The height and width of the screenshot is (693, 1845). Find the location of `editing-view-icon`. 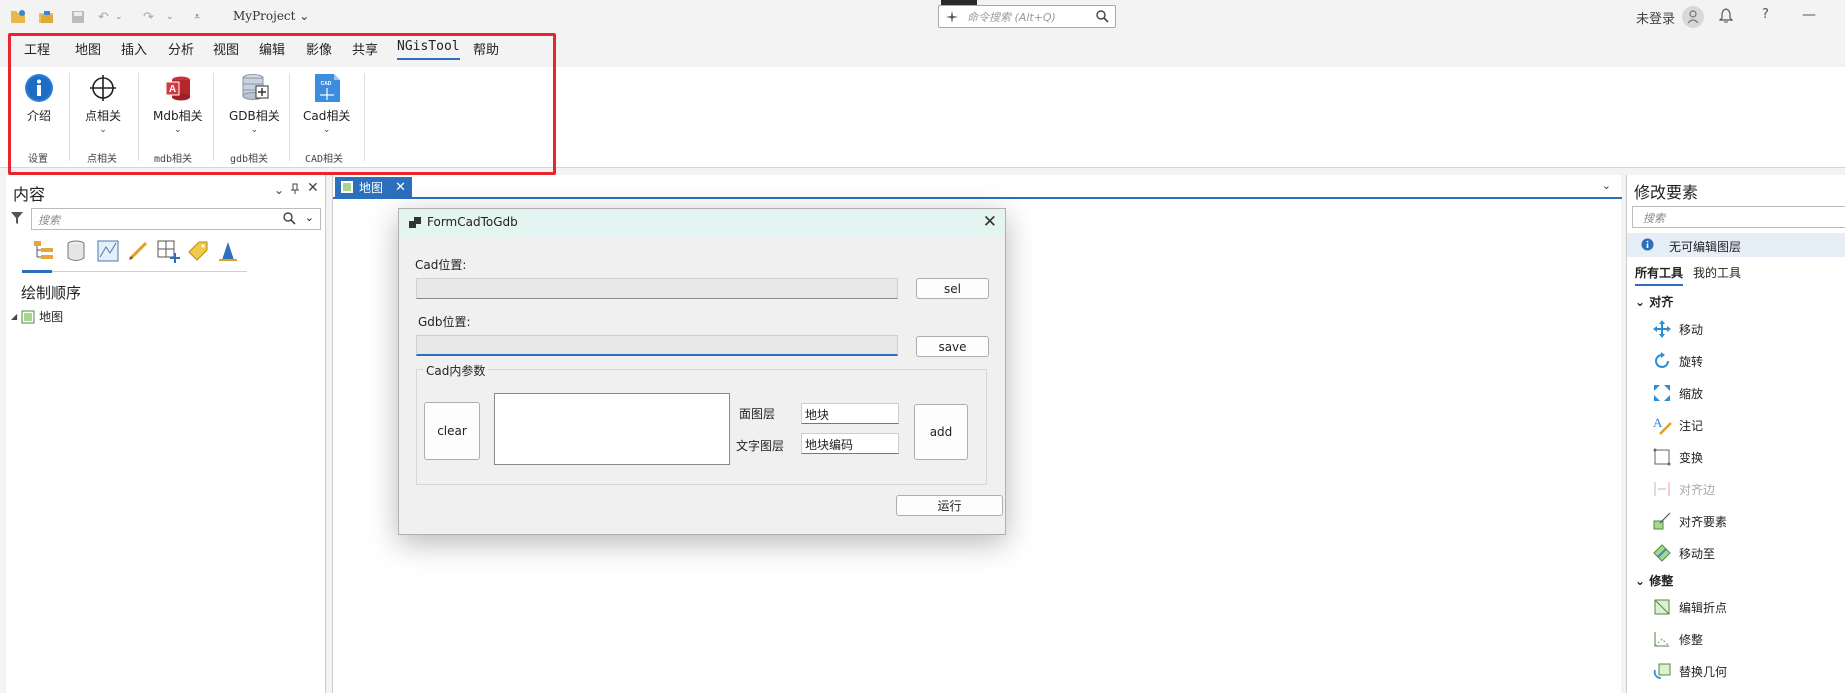

editing-view-icon is located at coordinates (138, 251).